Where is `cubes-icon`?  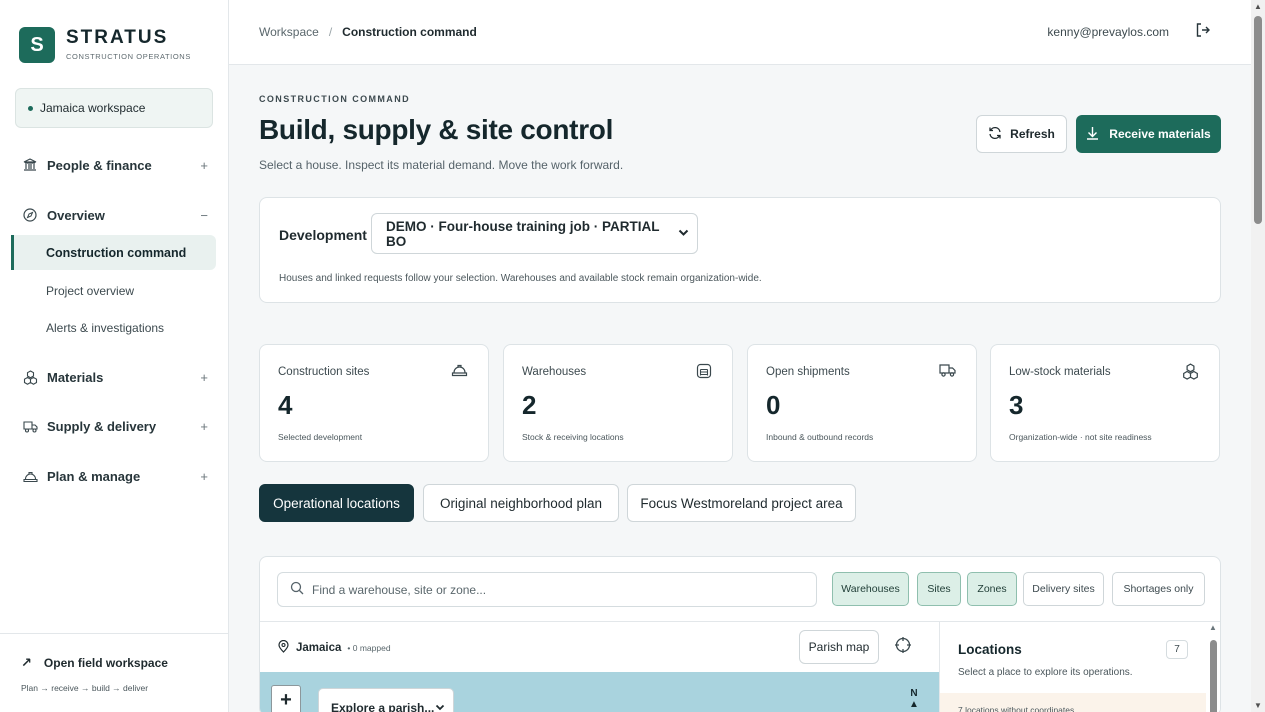 cubes-icon is located at coordinates (1190, 373).